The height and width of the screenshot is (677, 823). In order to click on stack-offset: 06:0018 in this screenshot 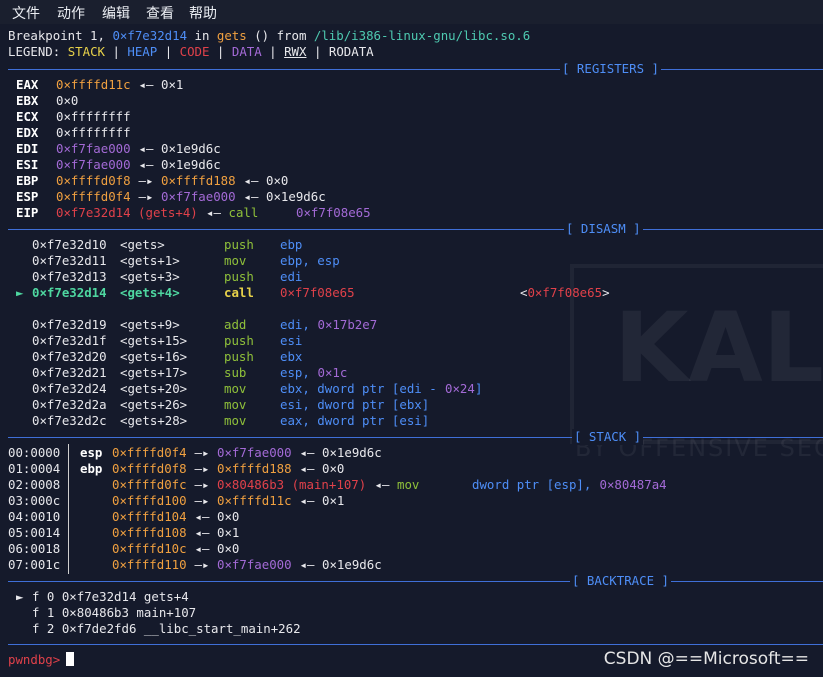, I will do `click(34, 548)`.